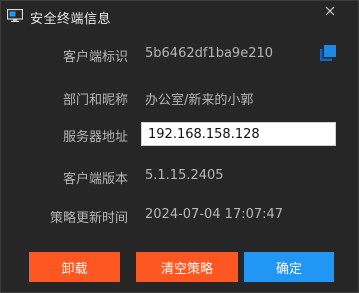 The height and width of the screenshot is (293, 359). What do you see at coordinates (95, 137) in the screenshot?
I see `server-label: 服务器地址` at bounding box center [95, 137].